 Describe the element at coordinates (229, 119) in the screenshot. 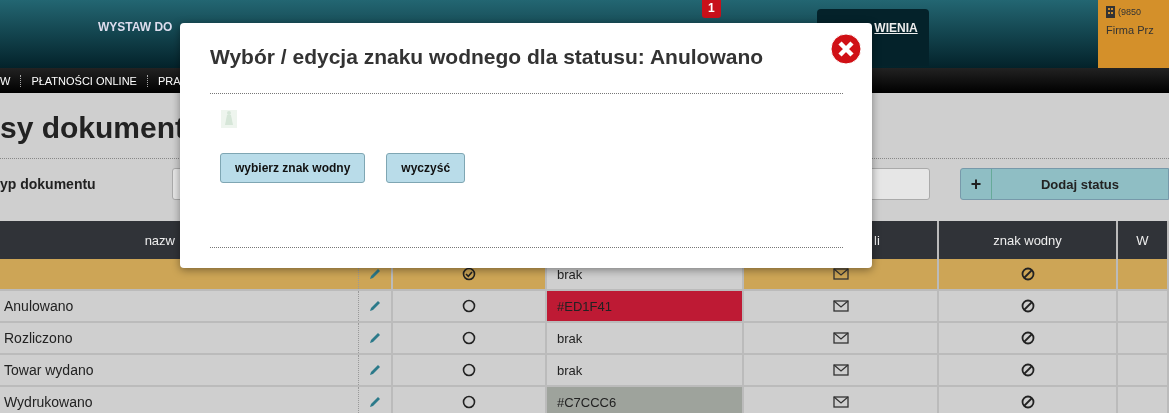

I see `watermark-preview-icon` at that location.